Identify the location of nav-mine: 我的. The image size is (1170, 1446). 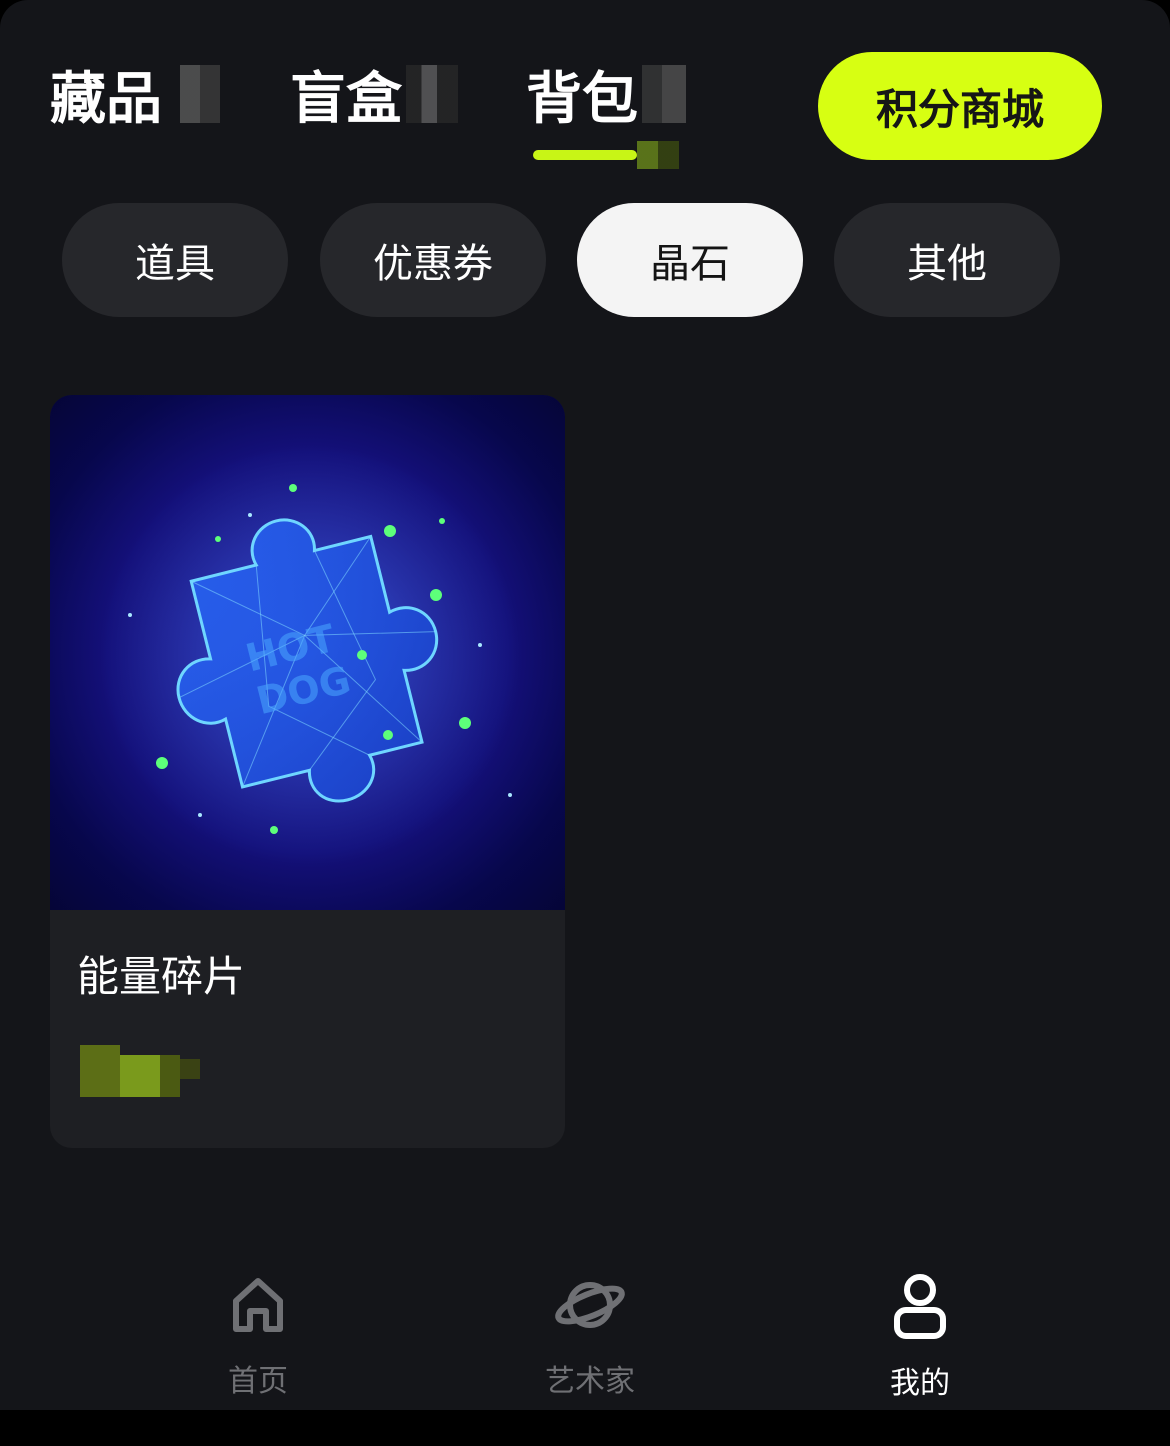
(920, 1336).